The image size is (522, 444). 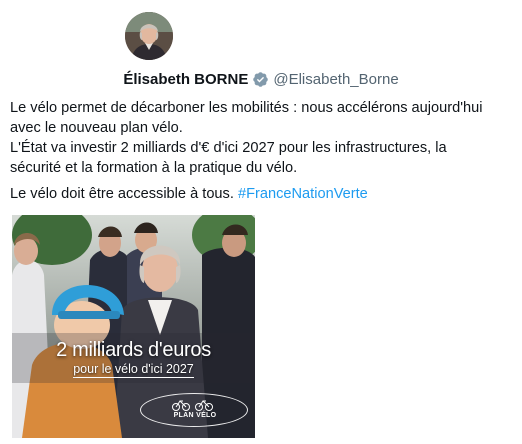 I want to click on tweet-header: Élisabeth BORNE @Elisabeth_Borne, so click(x=261, y=79).